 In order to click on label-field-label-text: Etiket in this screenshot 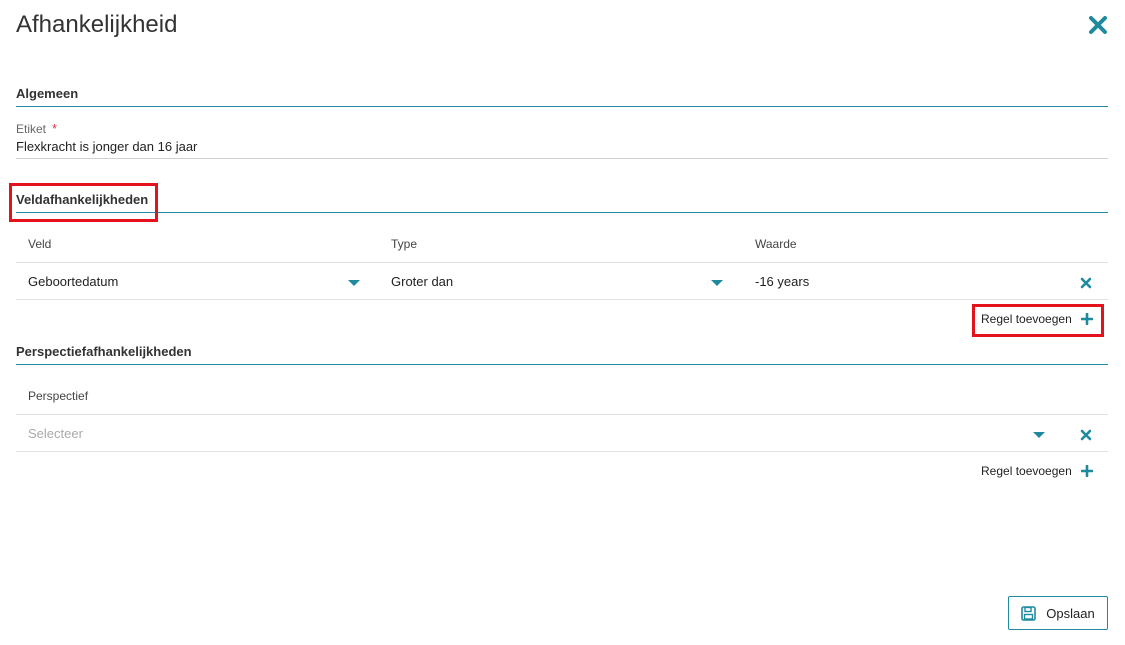, I will do `click(31, 129)`.